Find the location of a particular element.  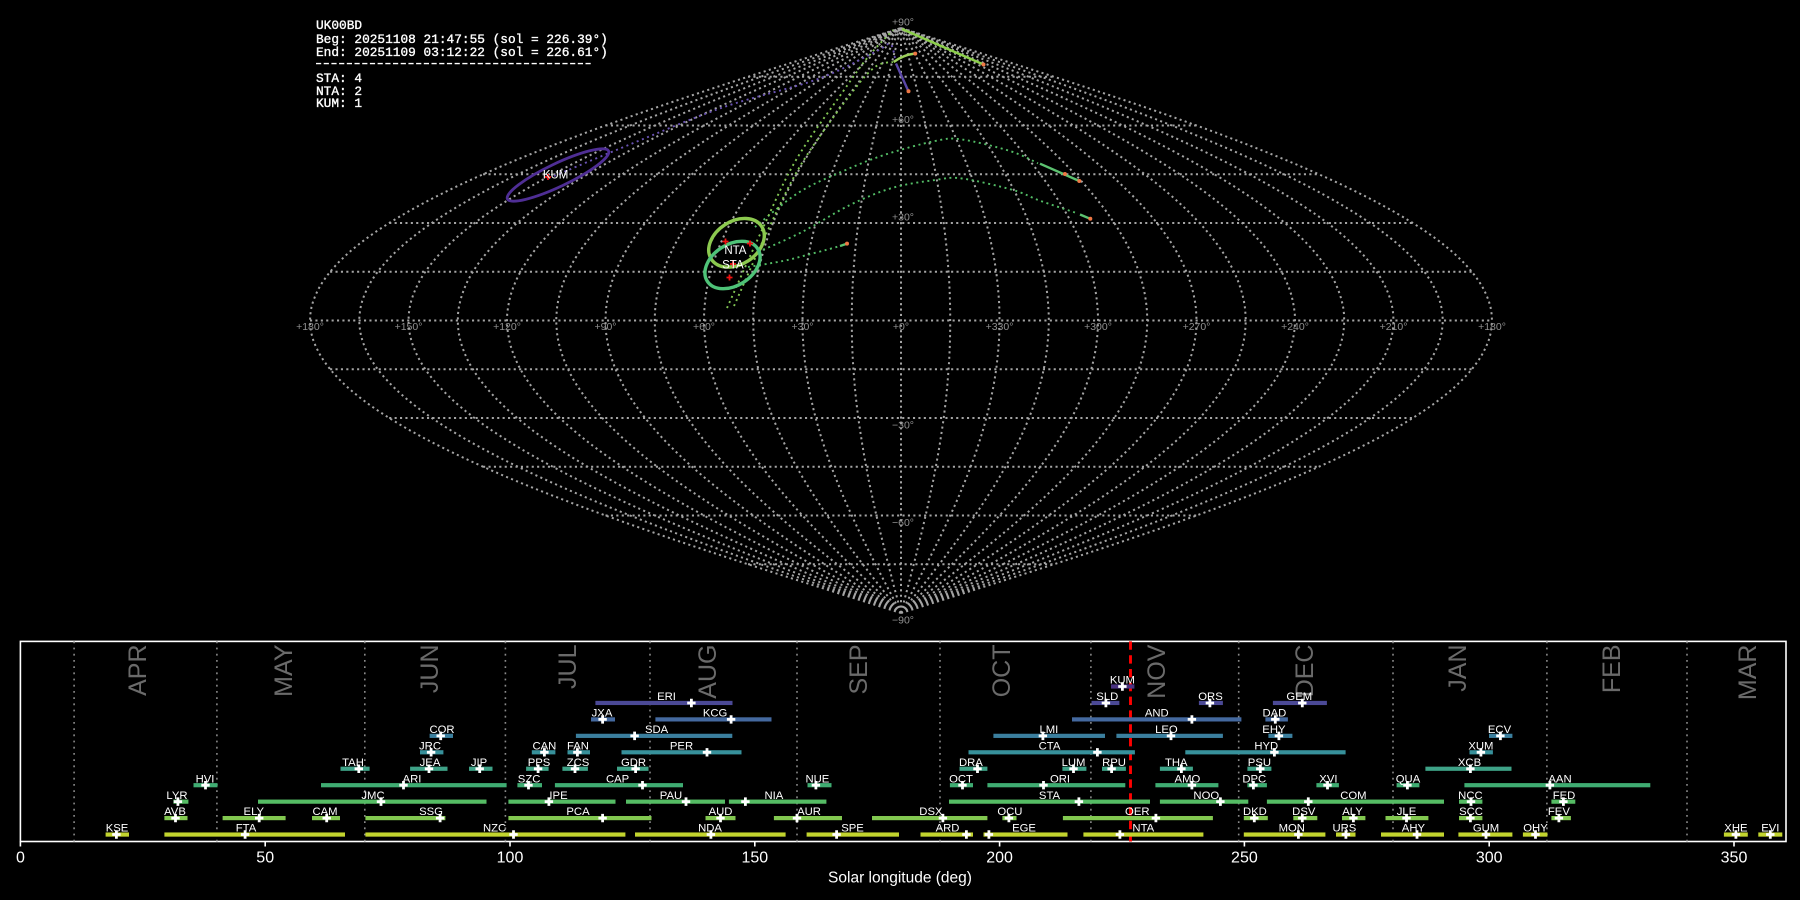

svg-text: +240° is located at coordinates (1295, 327).